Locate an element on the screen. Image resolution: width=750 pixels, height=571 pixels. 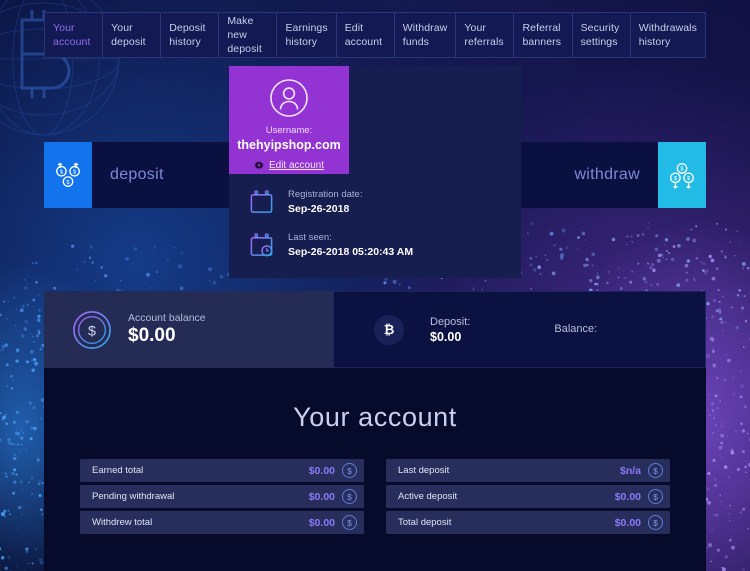
deposit-banner: $ $ $ deposit is located at coordinates (144, 175).